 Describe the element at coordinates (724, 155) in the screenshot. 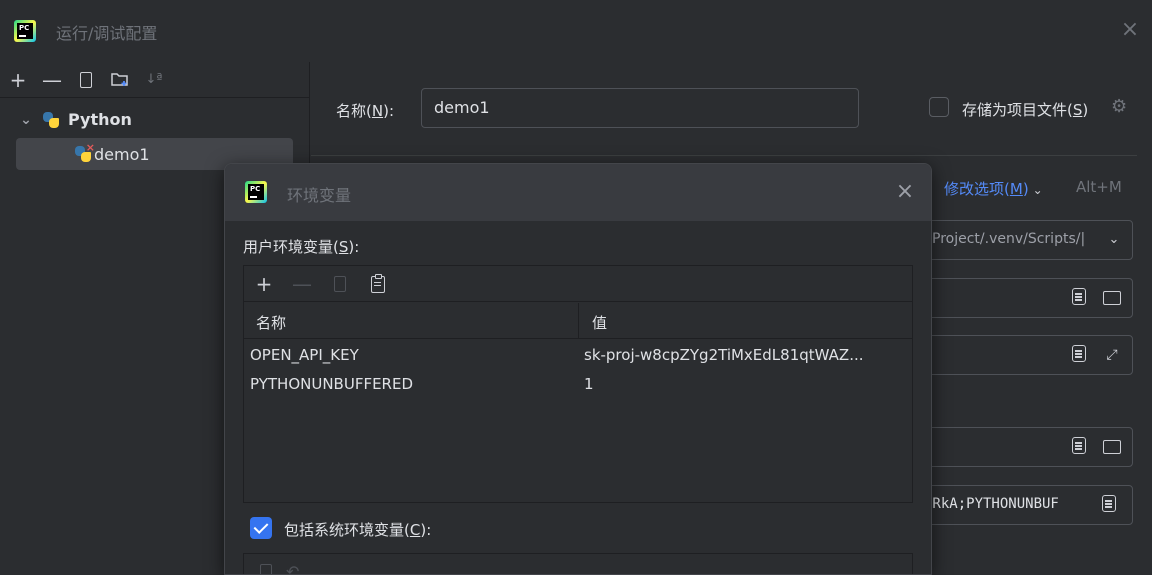

I see `divider` at that location.